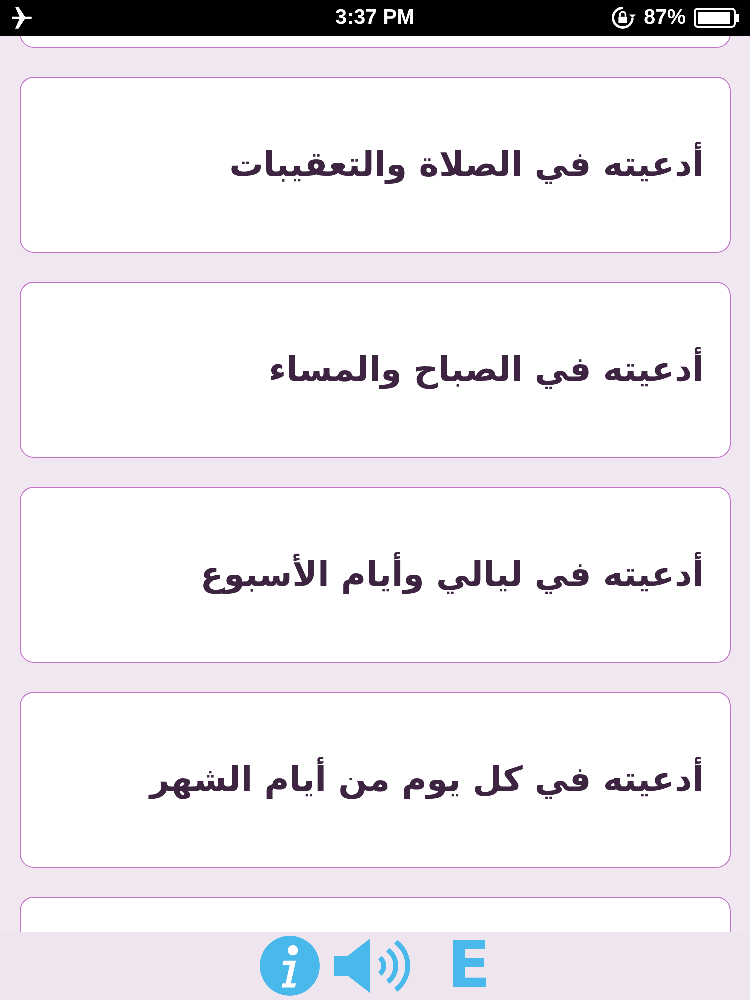 The width and height of the screenshot is (750, 1000). What do you see at coordinates (290, 966) in the screenshot?
I see `info-button` at bounding box center [290, 966].